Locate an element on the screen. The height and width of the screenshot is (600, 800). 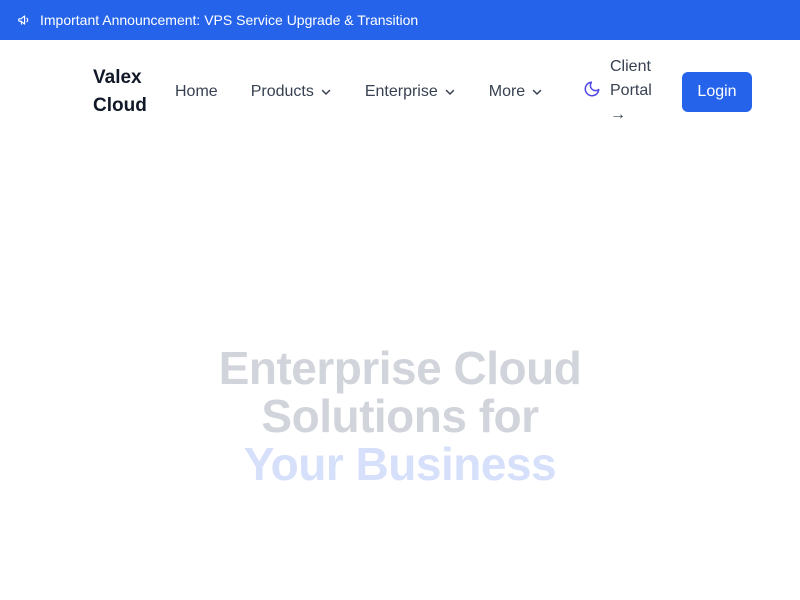
client-portal-link: Client Portal → is located at coordinates (640, 91).